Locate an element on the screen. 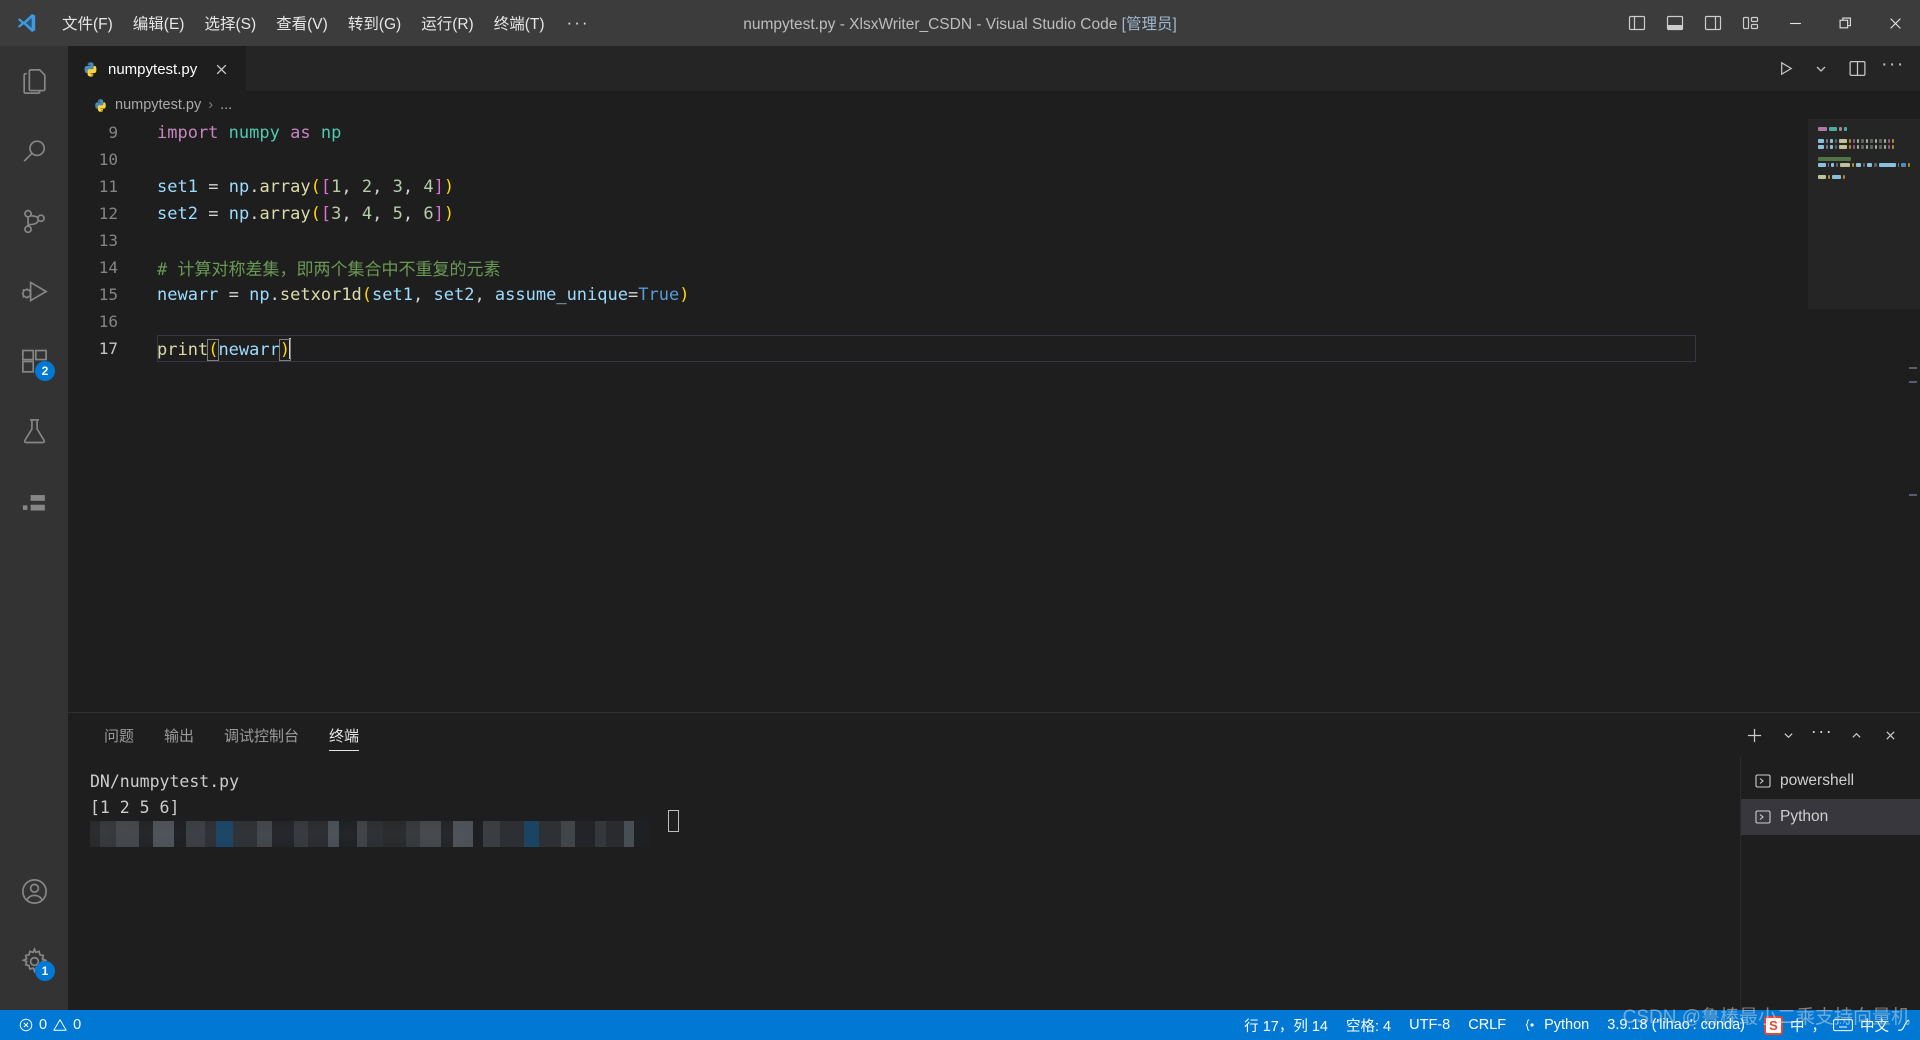 The image size is (1920, 1040). status-language-mode: Python is located at coordinates (1556, 1025).